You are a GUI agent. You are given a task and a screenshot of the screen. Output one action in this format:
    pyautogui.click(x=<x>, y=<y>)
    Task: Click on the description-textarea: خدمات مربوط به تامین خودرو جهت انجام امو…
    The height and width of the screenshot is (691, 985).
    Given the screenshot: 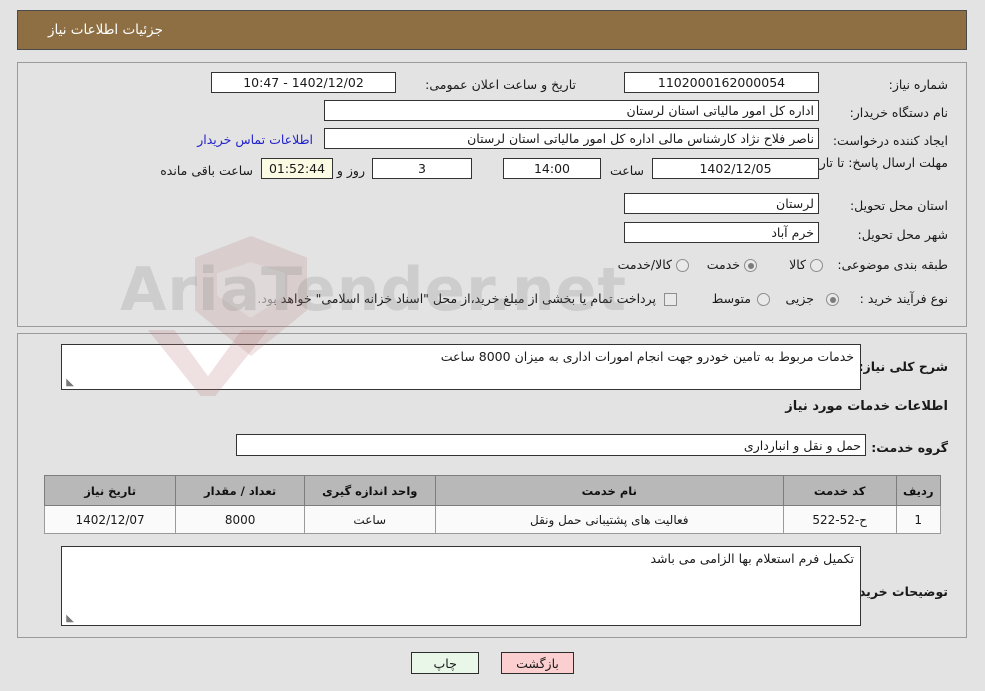 What is the action you would take?
    pyautogui.click(x=461, y=367)
    